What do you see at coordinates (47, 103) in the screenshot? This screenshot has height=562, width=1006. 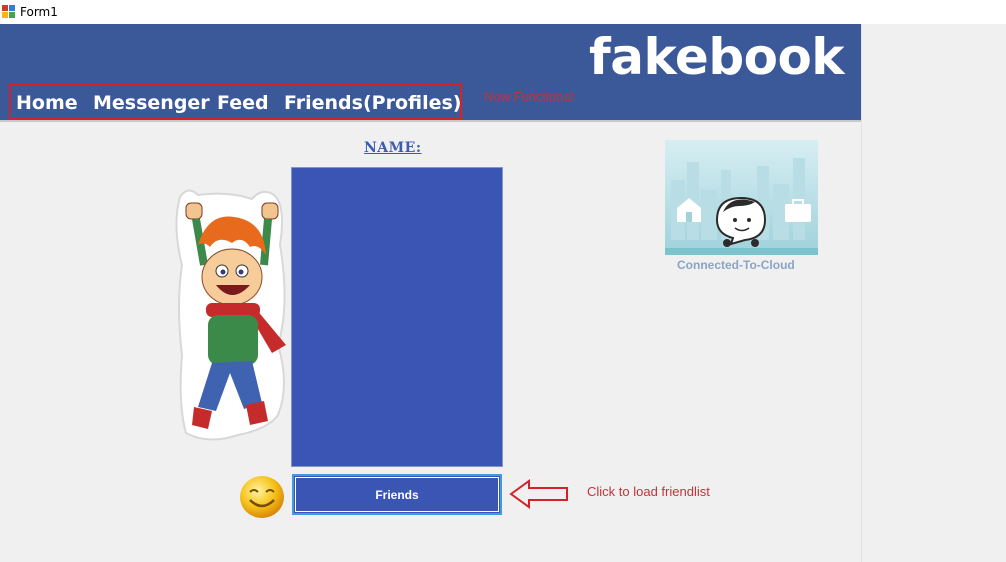 I see `nav-home-link: Home` at bounding box center [47, 103].